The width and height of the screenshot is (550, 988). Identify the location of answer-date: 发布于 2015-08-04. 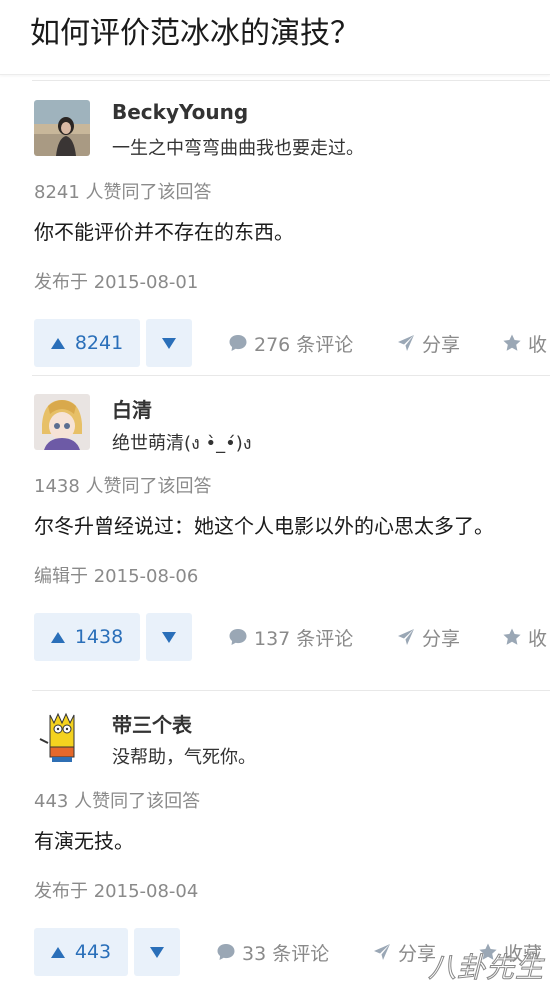
(116, 890).